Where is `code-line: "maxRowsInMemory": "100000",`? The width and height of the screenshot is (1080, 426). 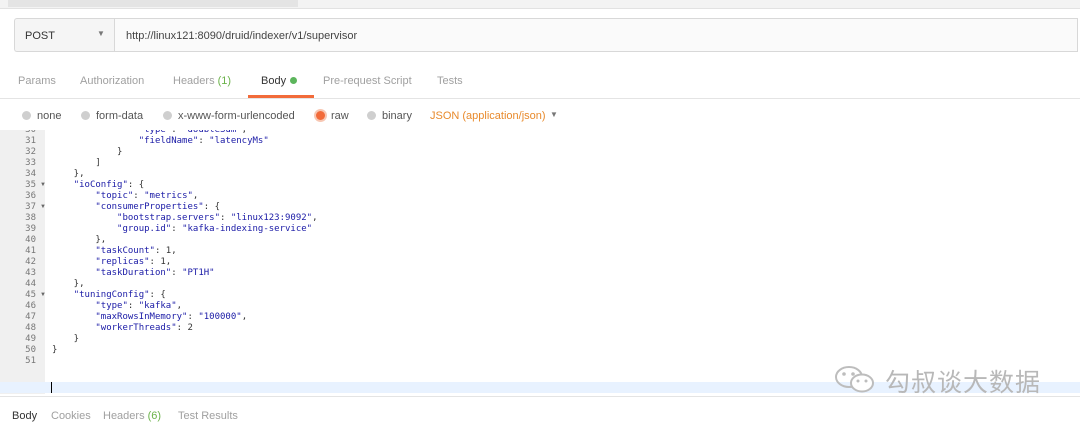 code-line: "maxRowsInMemory": "100000", is located at coordinates (171, 317).